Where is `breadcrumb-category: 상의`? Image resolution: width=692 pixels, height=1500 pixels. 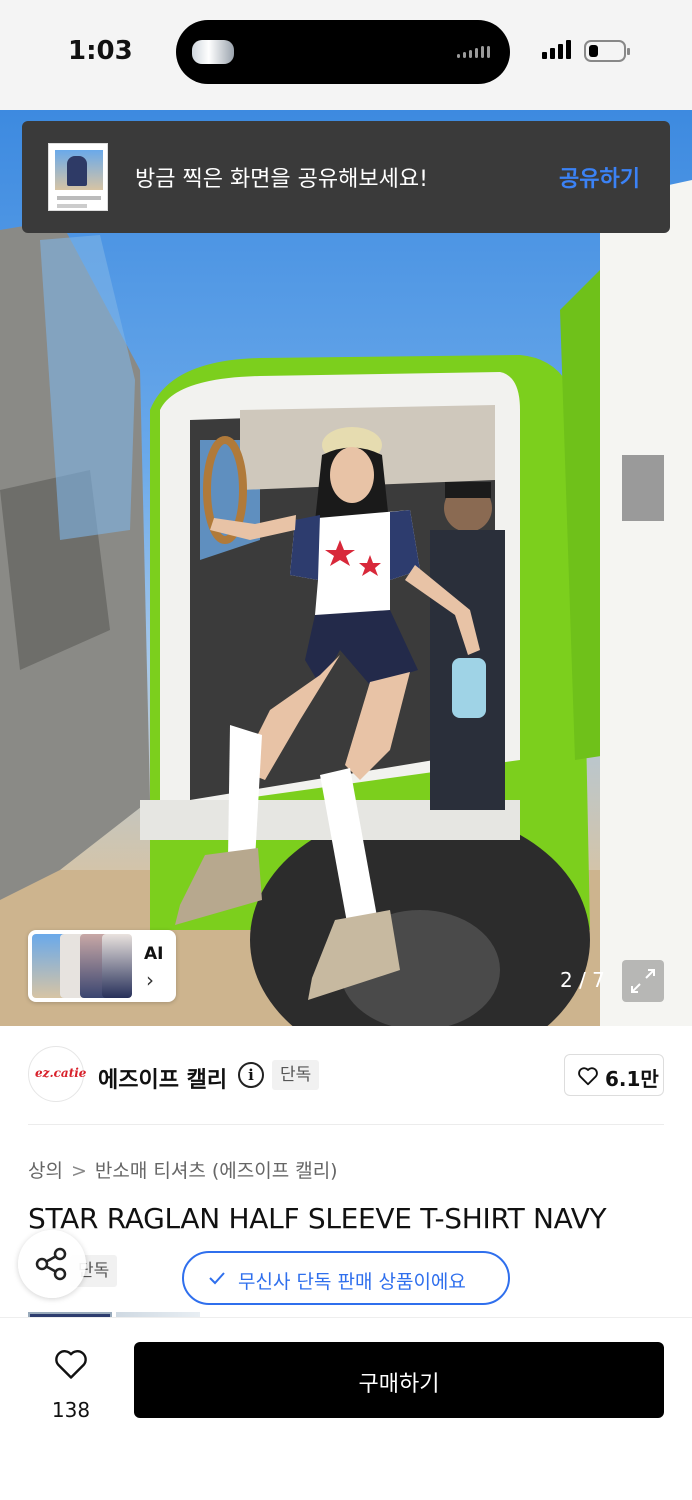 breadcrumb-category: 상의 is located at coordinates (45, 1171).